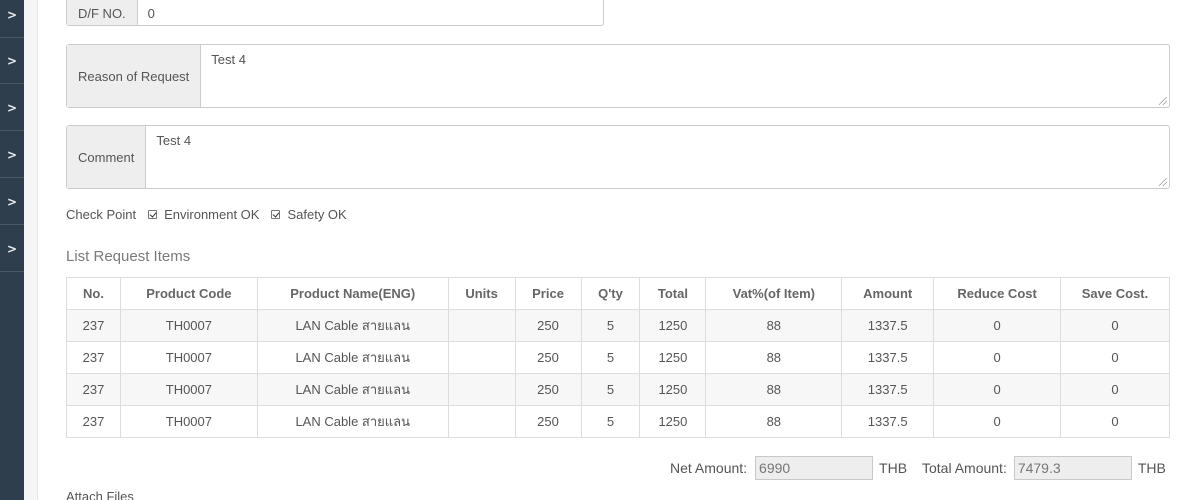  I want to click on total-amount-label: Total Amount:, so click(964, 468).